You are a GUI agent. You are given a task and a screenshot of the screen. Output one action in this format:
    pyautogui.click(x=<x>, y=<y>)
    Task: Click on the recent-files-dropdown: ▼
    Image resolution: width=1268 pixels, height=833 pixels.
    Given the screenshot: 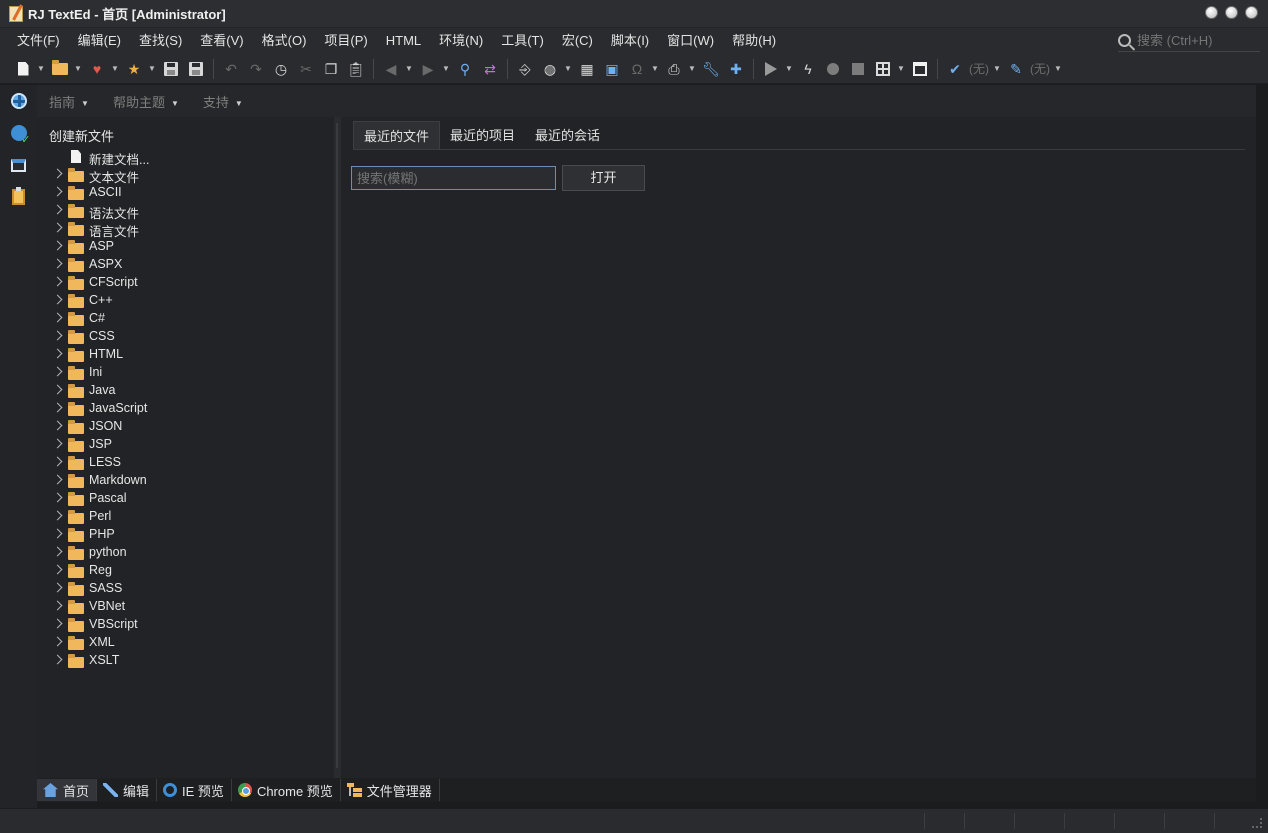 What is the action you would take?
    pyautogui.click(x=115, y=69)
    